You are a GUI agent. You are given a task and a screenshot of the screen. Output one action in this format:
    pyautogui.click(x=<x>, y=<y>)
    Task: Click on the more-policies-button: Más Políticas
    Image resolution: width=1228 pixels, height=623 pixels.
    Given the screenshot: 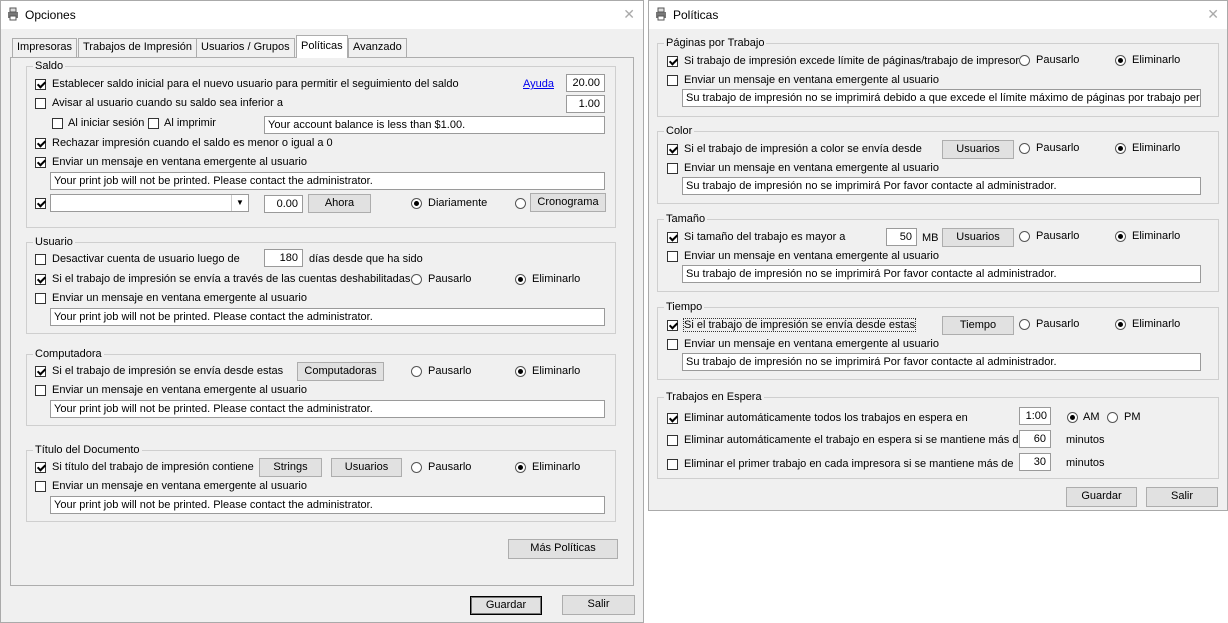 What is the action you would take?
    pyautogui.click(x=563, y=549)
    